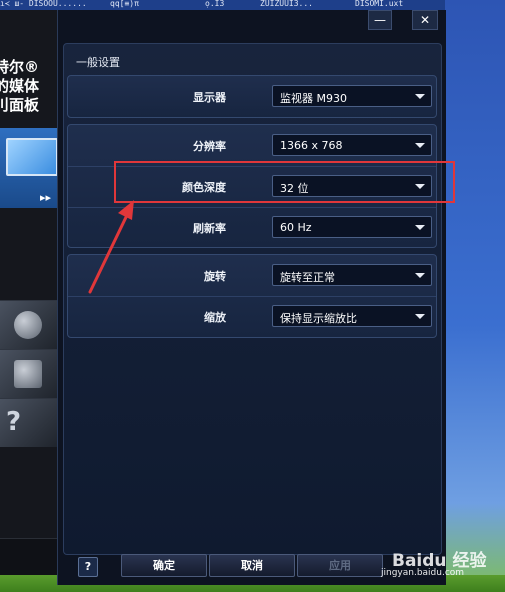 The image size is (505, 592). I want to click on help-button: ?, so click(88, 567).